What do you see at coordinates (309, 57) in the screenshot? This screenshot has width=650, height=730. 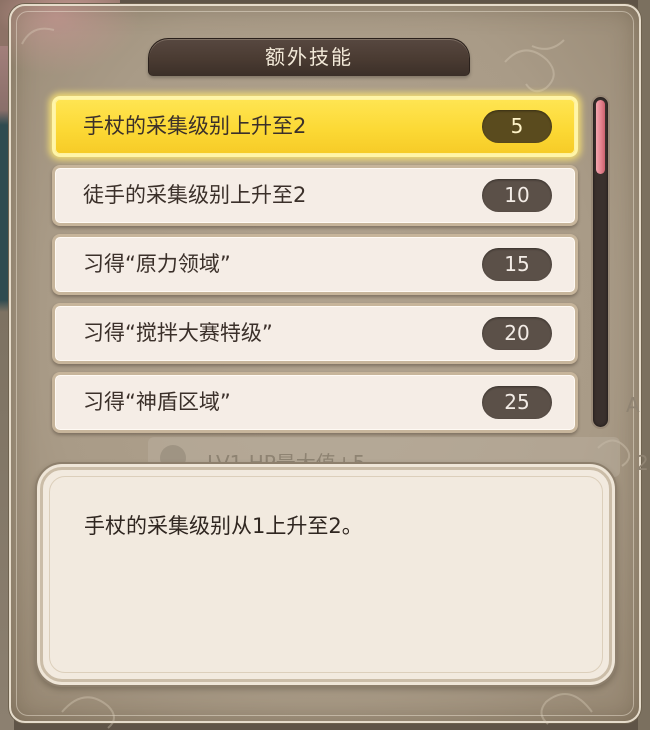 I see `panel-title: 额外技能` at bounding box center [309, 57].